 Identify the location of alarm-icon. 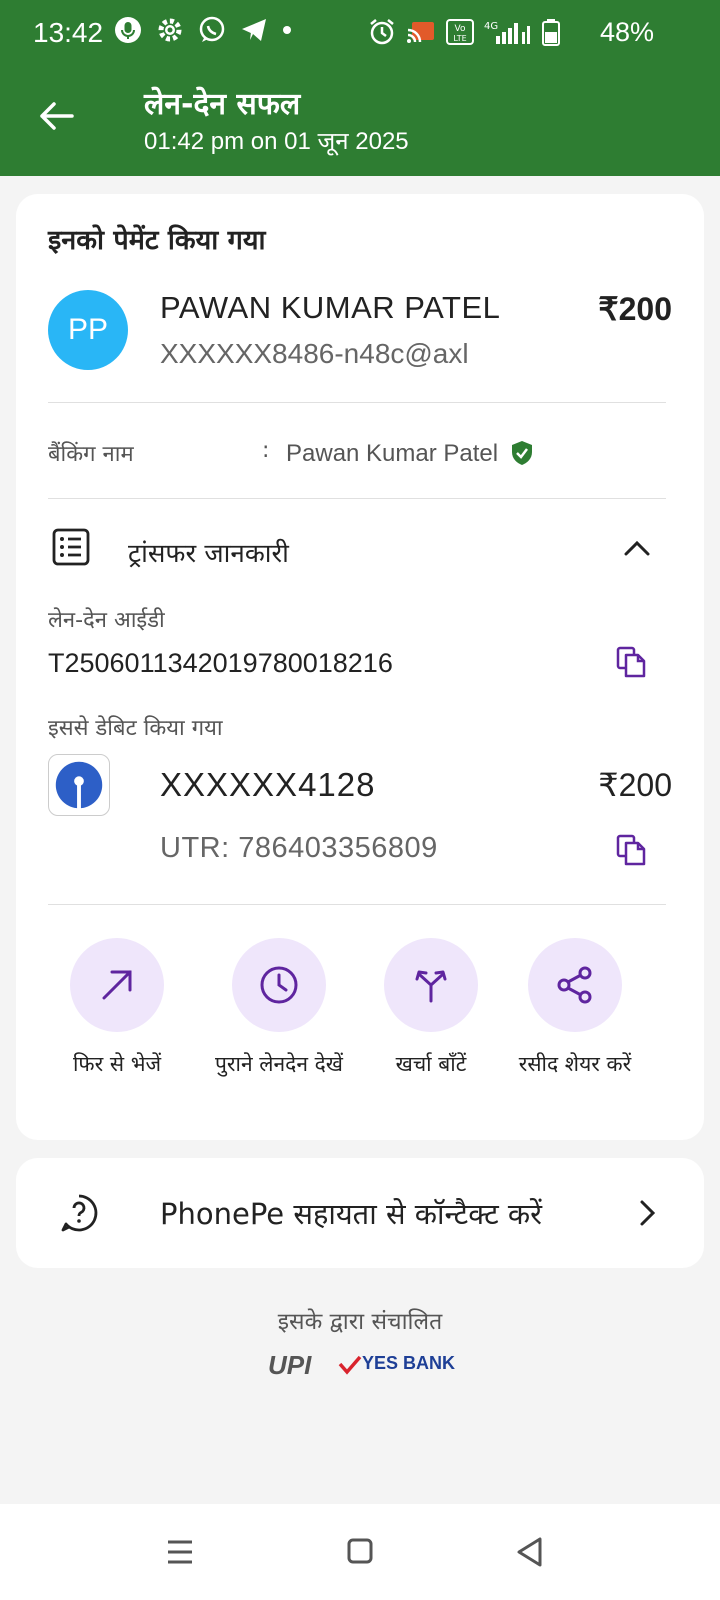
(382, 32).